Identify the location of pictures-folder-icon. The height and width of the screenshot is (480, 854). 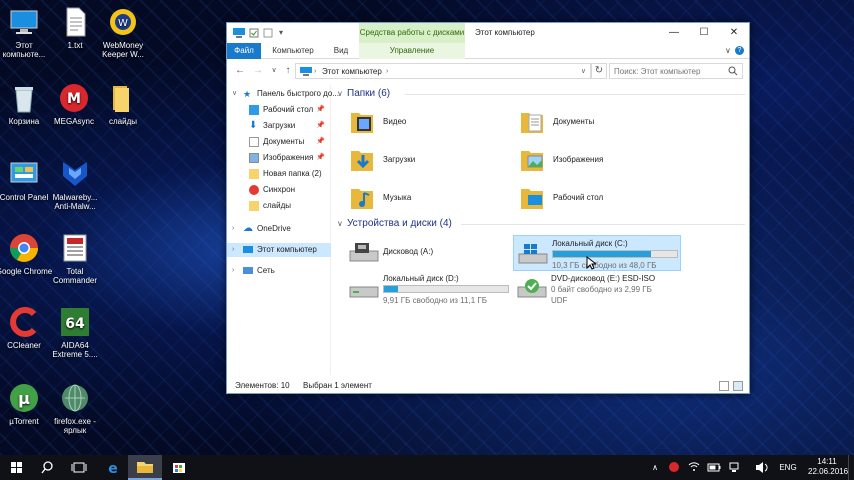
(532, 160).